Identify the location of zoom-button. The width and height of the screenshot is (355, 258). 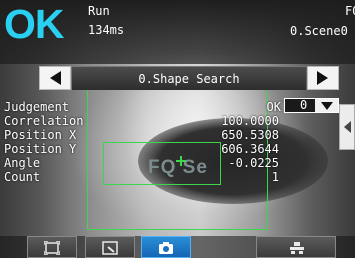
(110, 247).